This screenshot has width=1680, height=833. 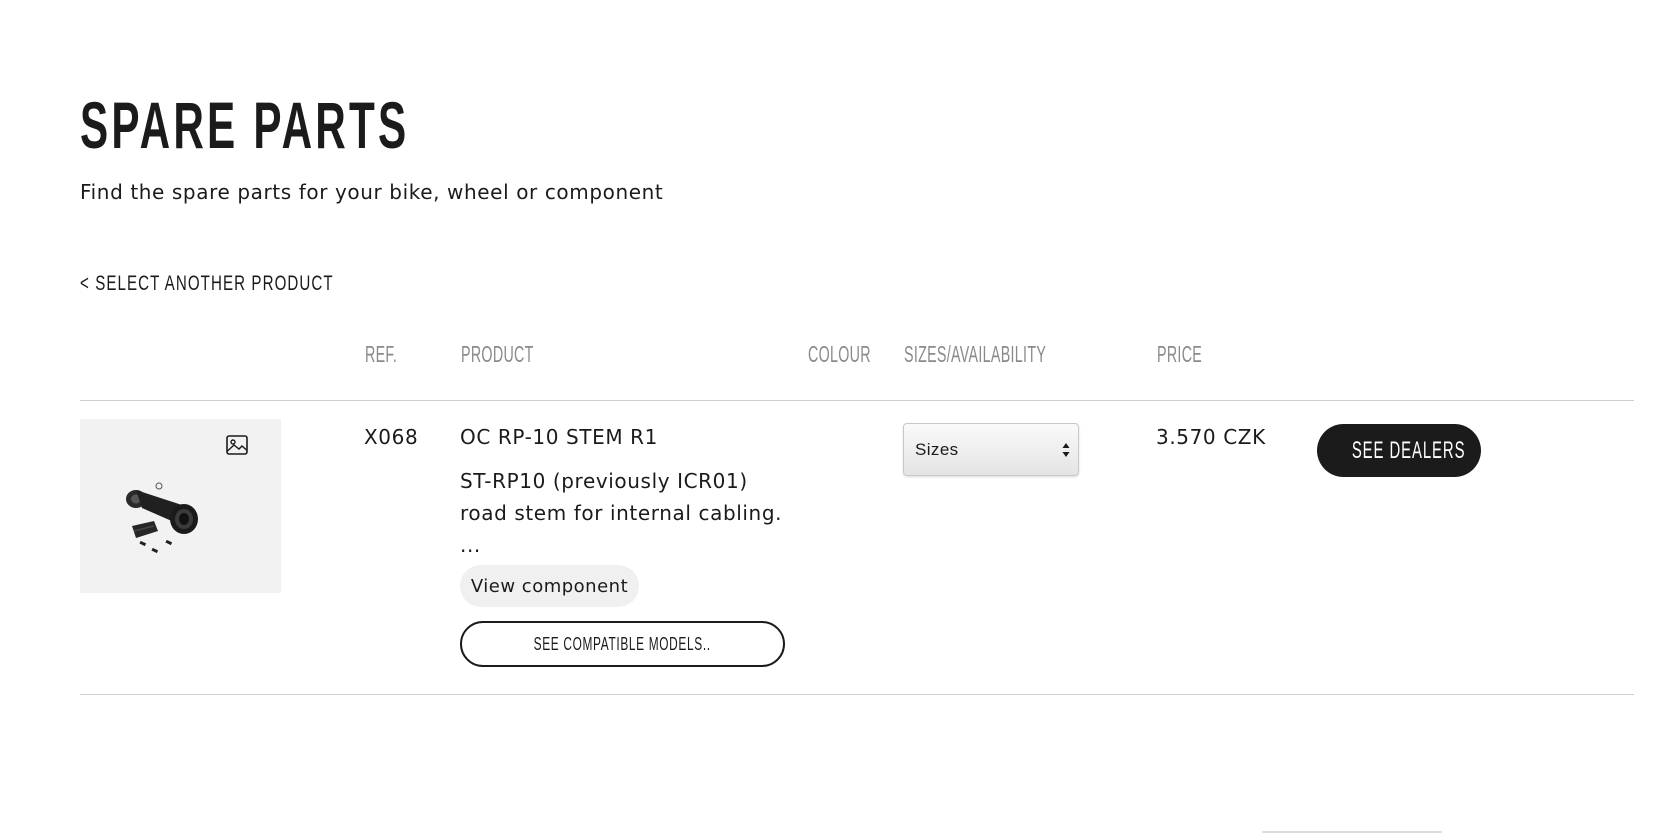 I want to click on product-thumbnail, so click(x=180, y=506).